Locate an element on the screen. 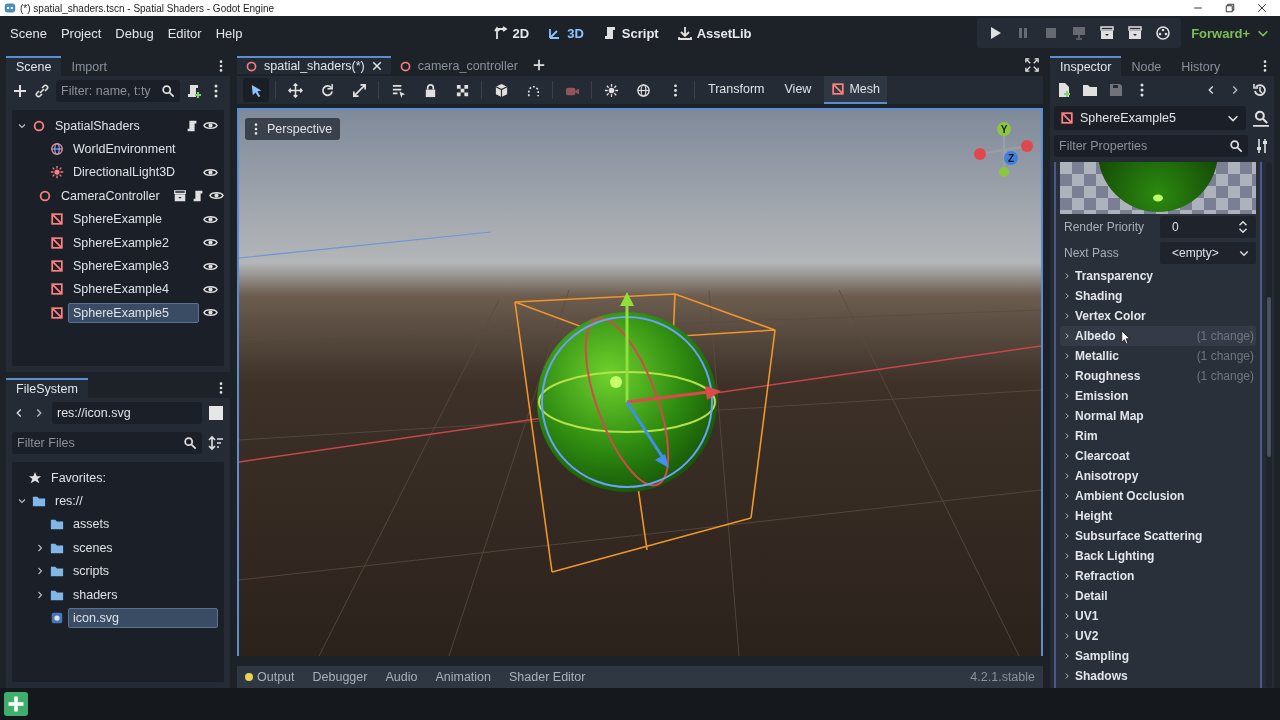 The width and height of the screenshot is (1280, 720). link-icon is located at coordinates (42, 91).